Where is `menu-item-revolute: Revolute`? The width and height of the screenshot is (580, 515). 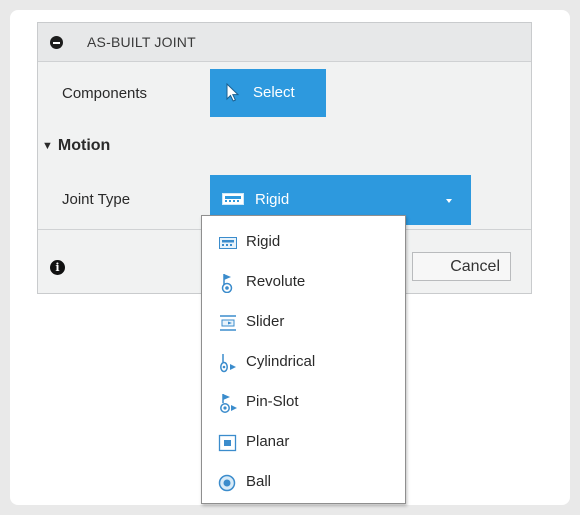
menu-item-revolute: Revolute is located at coordinates (303, 282).